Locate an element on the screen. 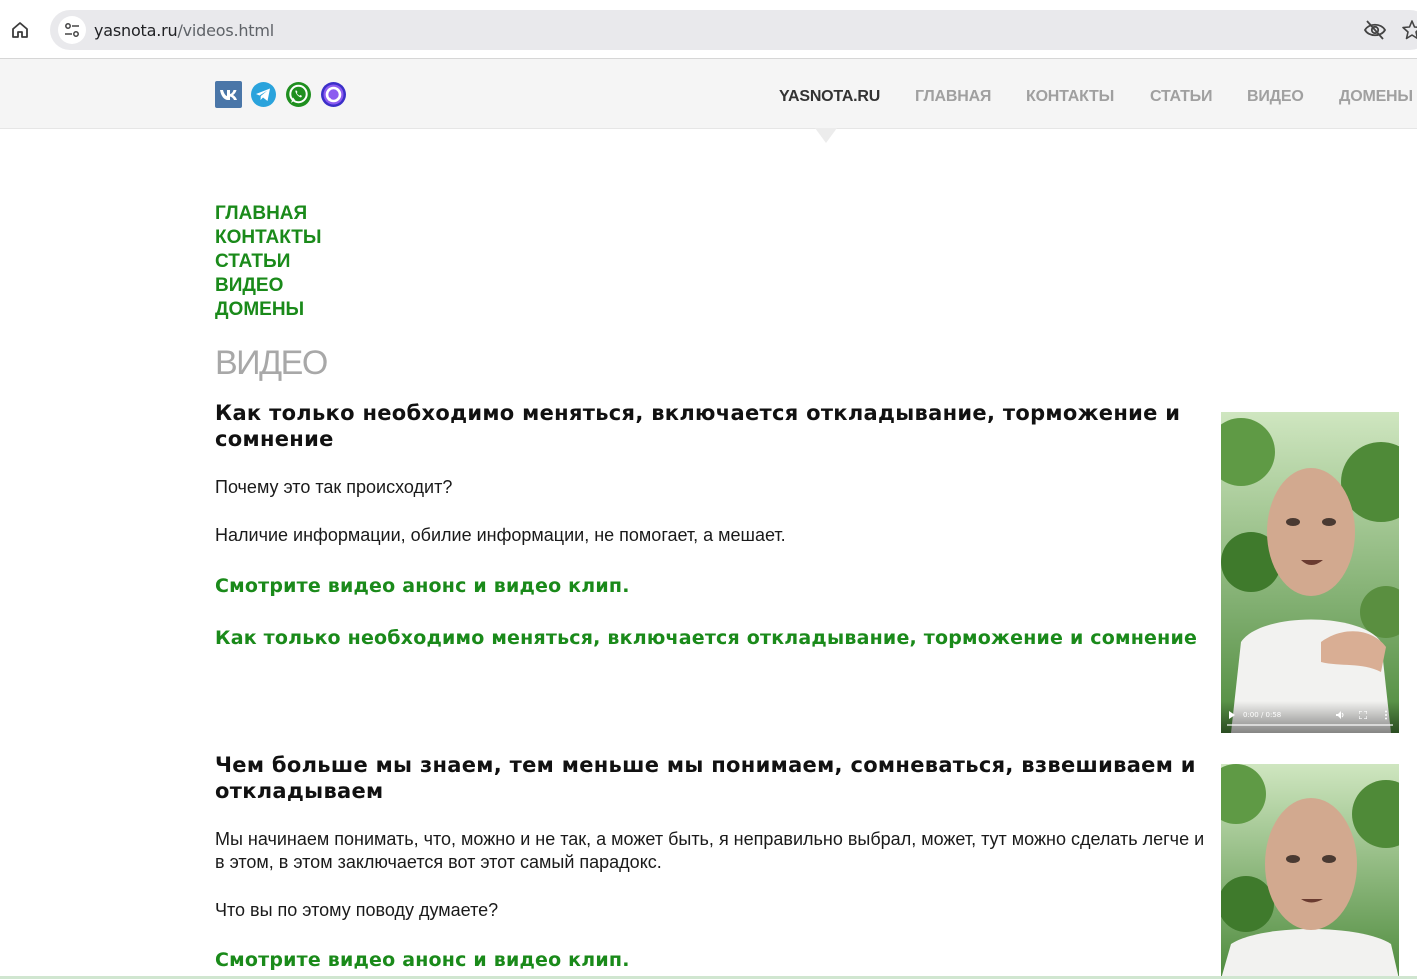  url-host: yasnota.ru is located at coordinates (136, 30).